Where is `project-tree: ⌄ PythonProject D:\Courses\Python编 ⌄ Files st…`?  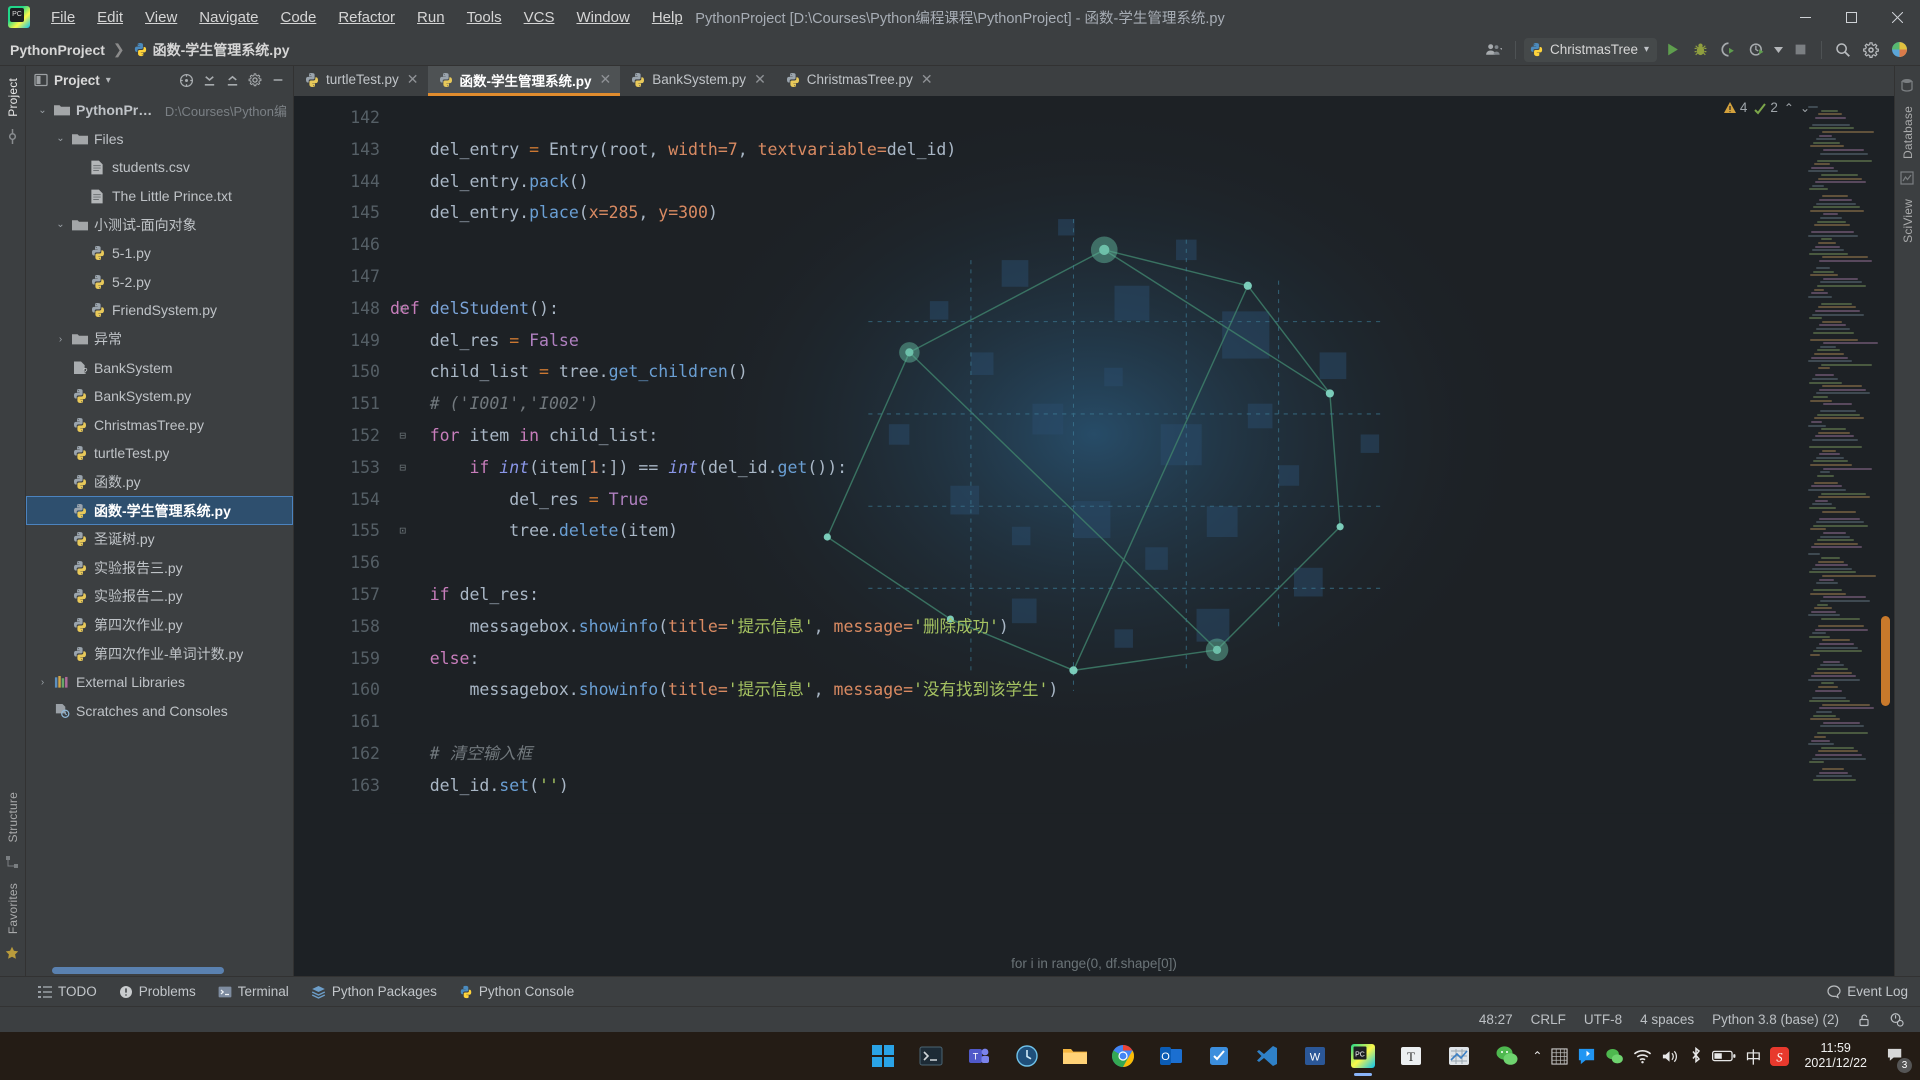
project-tree: ⌄ PythonProject D:\Courses\Python编 ⌄ Files st… is located at coordinates (159, 529).